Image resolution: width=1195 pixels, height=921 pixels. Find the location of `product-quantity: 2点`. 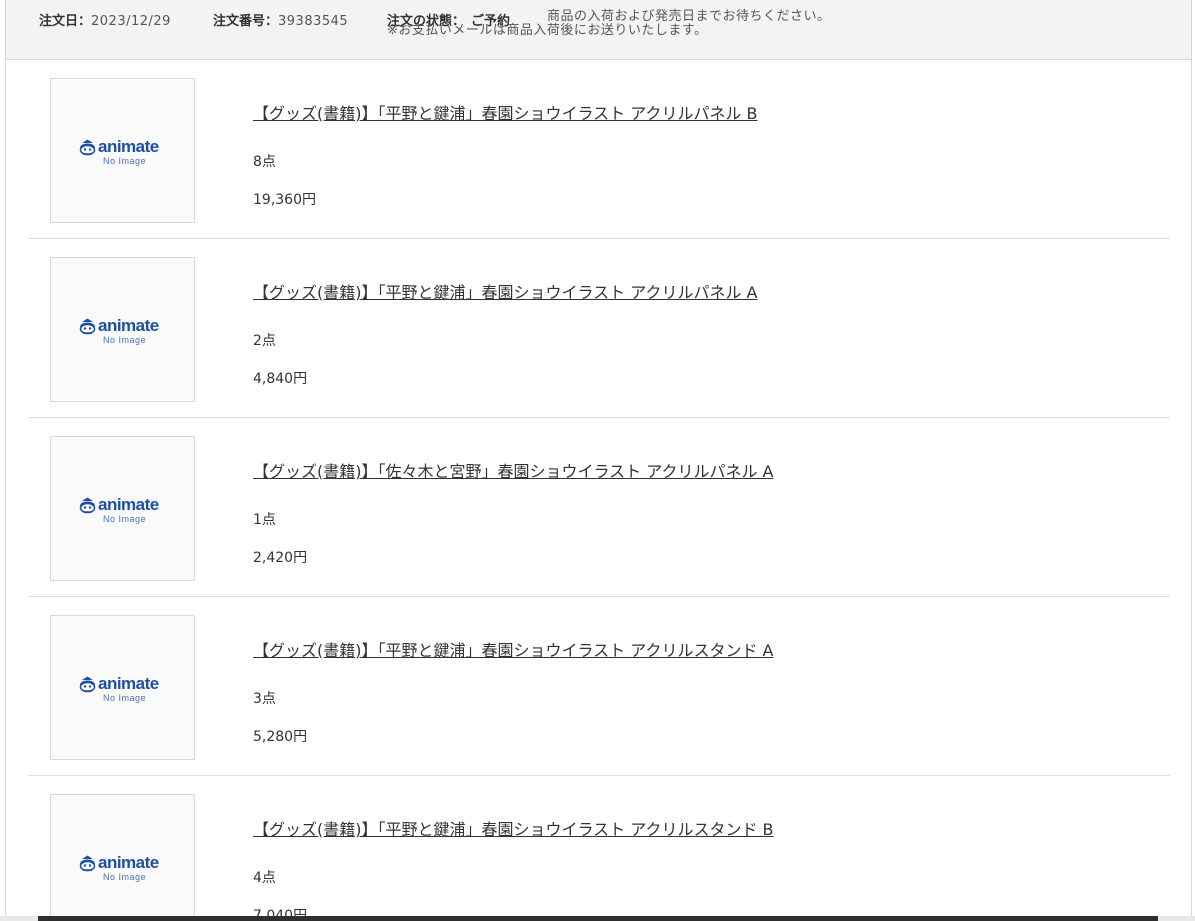

product-quantity: 2点 is located at coordinates (264, 341).